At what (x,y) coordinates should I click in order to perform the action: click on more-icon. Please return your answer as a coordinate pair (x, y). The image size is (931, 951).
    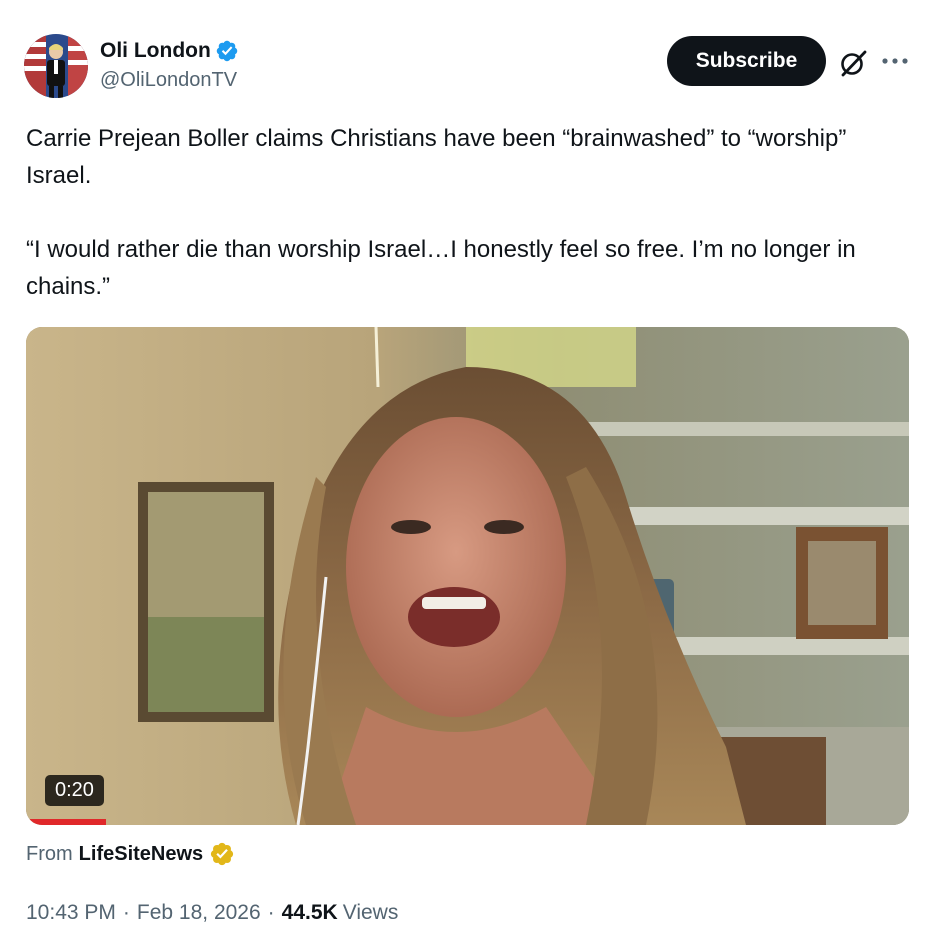
    Looking at the image, I should click on (895, 61).